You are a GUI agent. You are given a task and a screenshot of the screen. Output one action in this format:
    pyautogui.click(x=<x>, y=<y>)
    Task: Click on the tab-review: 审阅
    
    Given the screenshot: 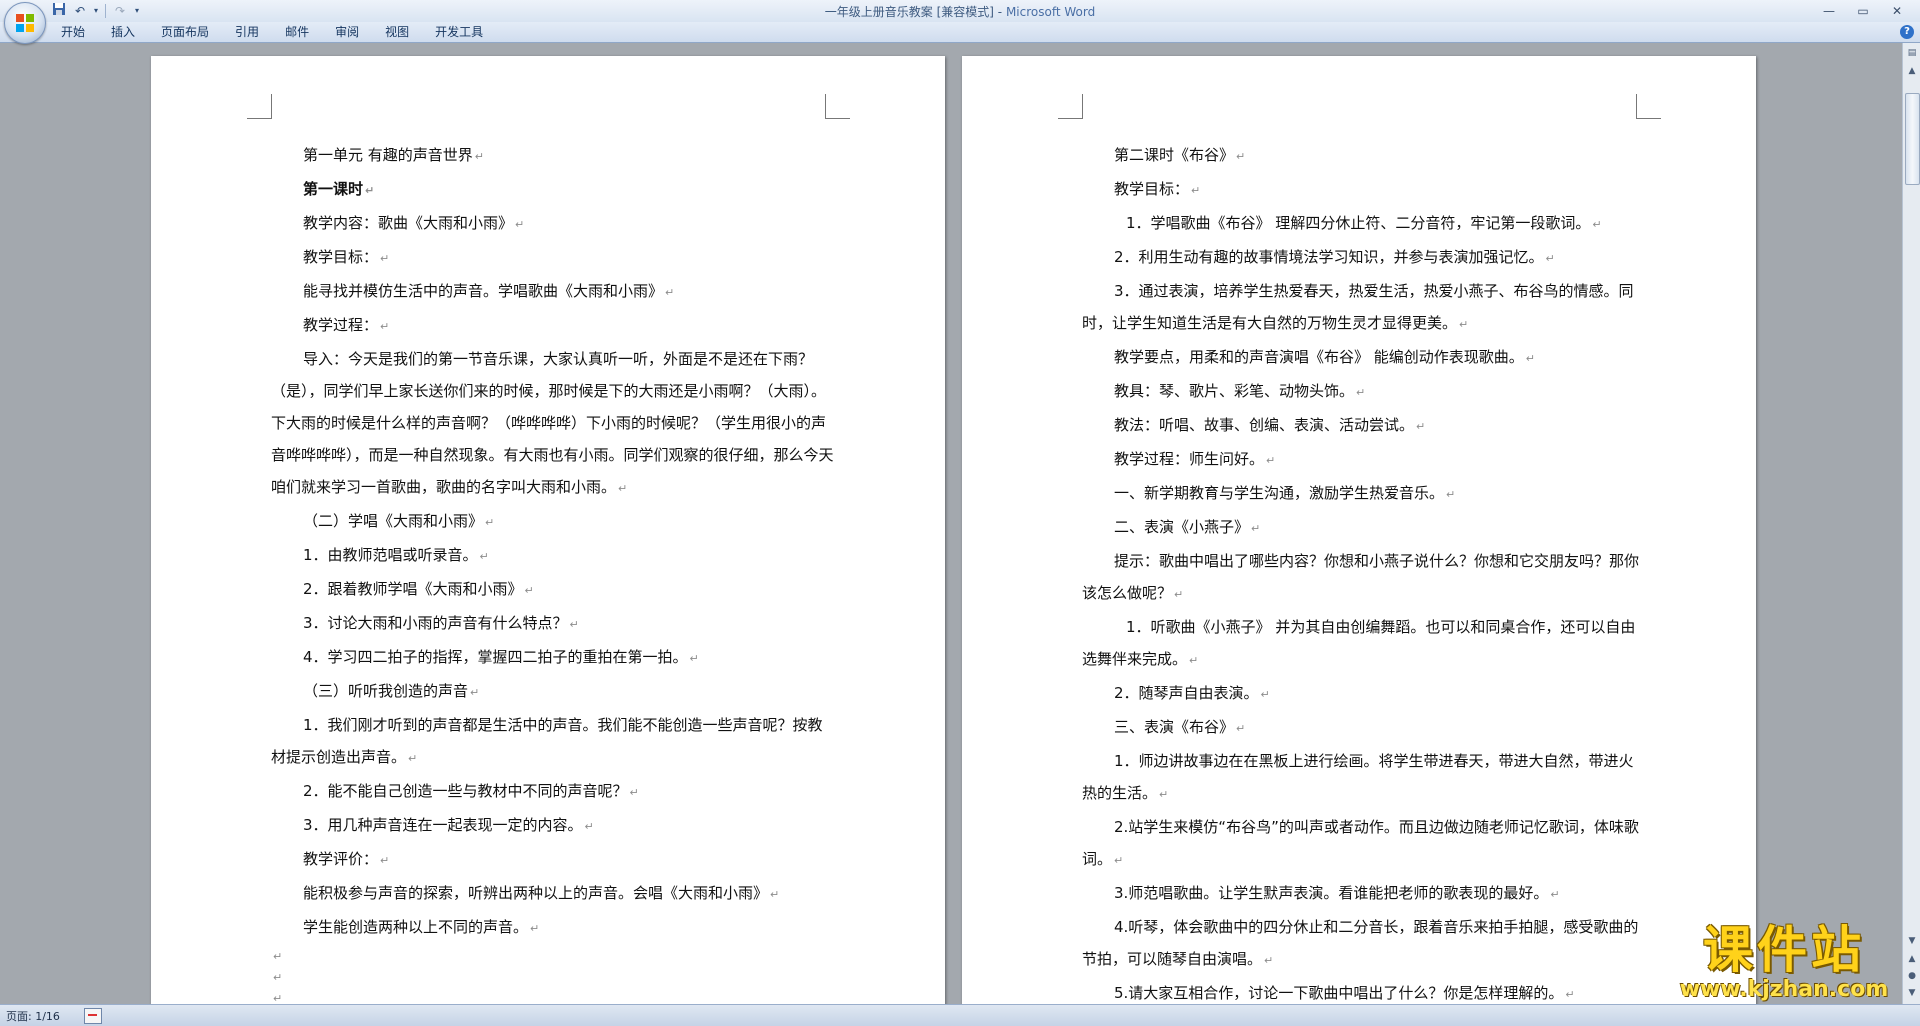 What is the action you would take?
    pyautogui.click(x=347, y=32)
    